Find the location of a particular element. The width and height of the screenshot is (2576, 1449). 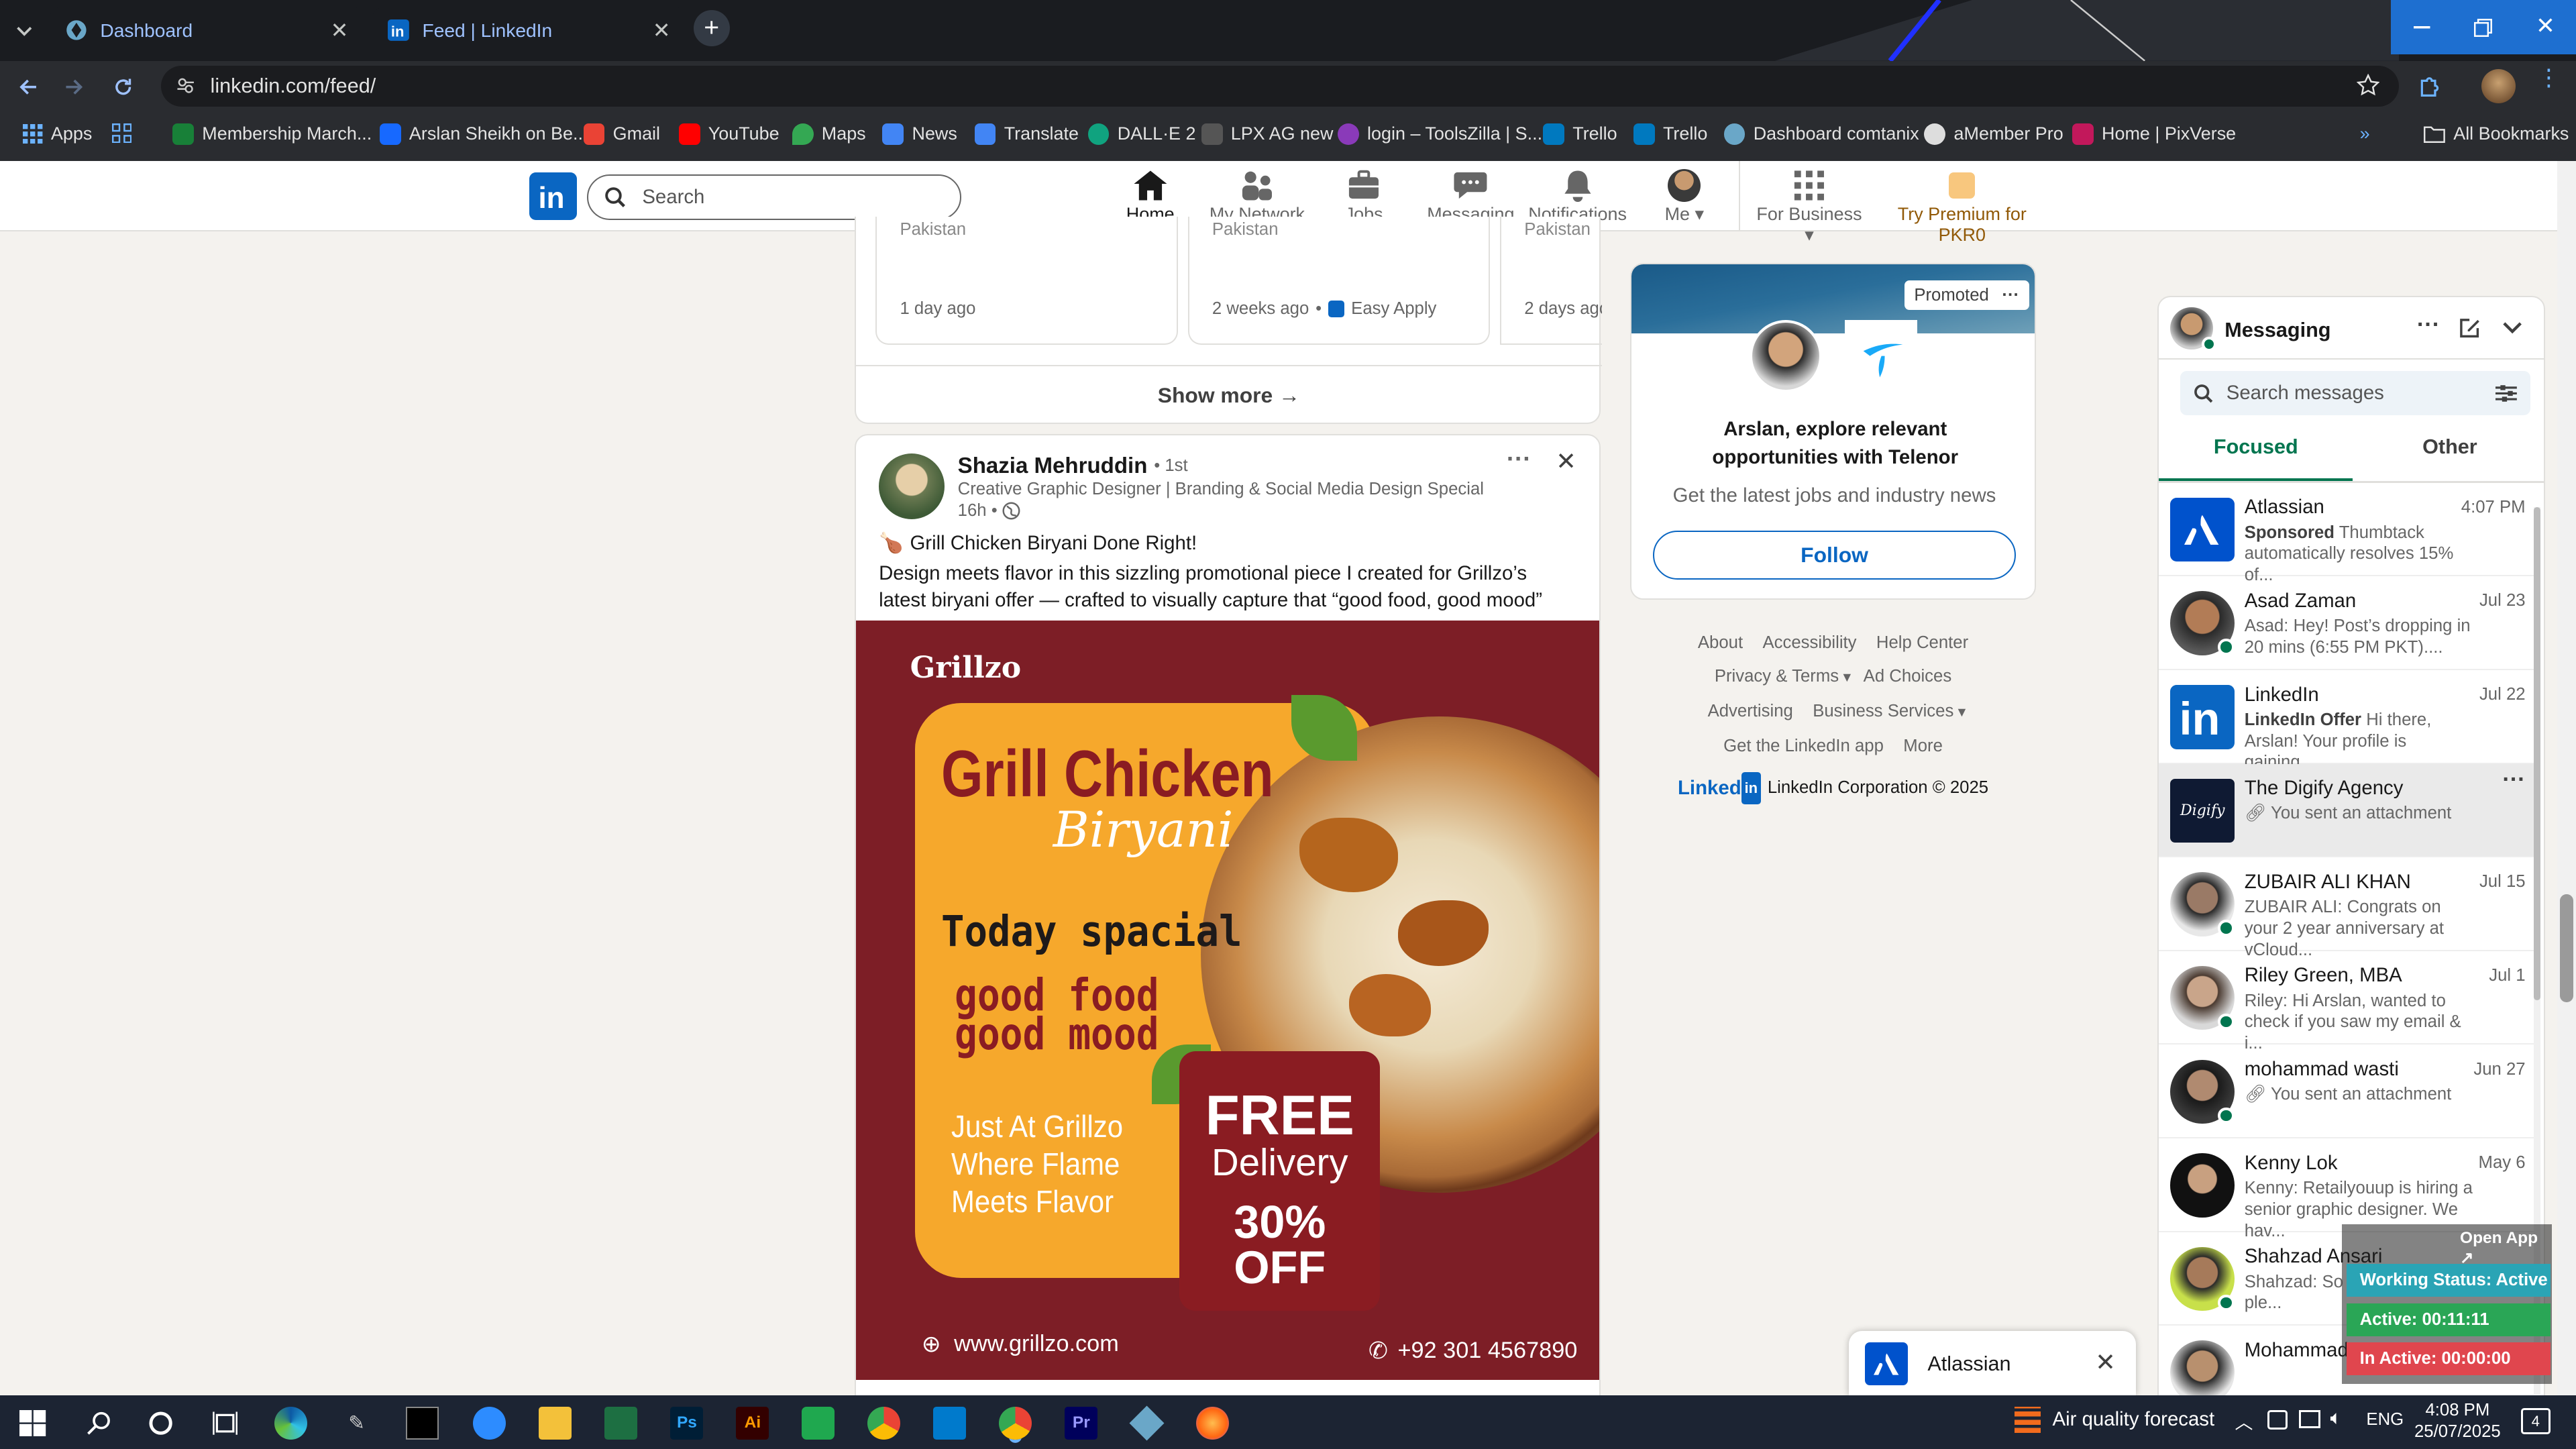

chat-toast: Atlassian ✕ is located at coordinates (1992, 1363).